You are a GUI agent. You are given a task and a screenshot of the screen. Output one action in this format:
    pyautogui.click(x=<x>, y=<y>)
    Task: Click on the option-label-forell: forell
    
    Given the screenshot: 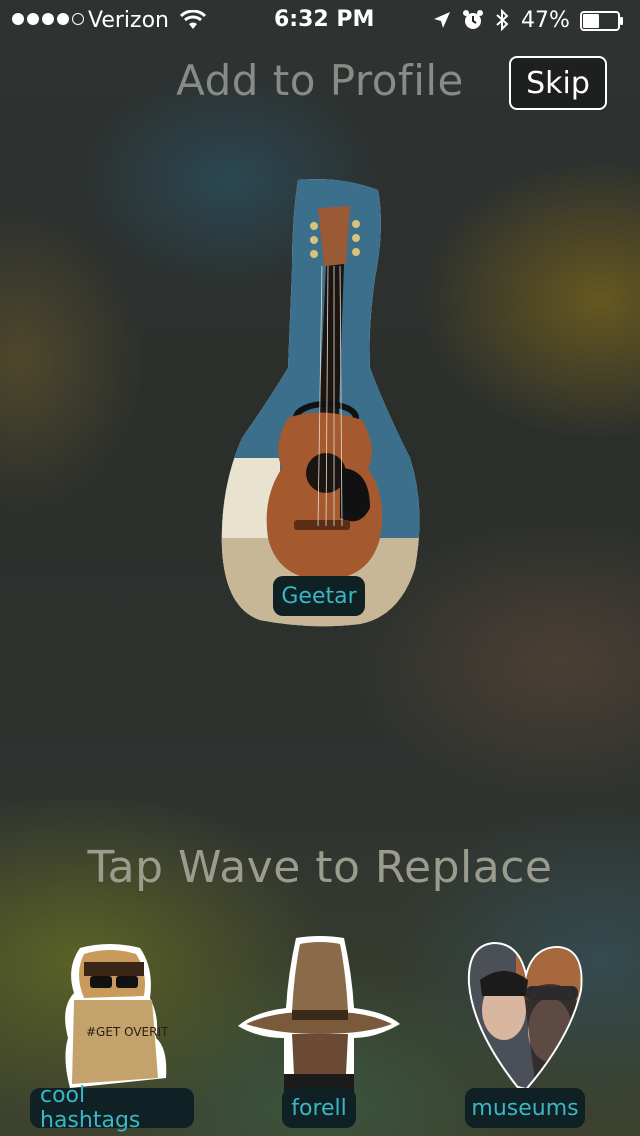 What is the action you would take?
    pyautogui.click(x=319, y=1108)
    